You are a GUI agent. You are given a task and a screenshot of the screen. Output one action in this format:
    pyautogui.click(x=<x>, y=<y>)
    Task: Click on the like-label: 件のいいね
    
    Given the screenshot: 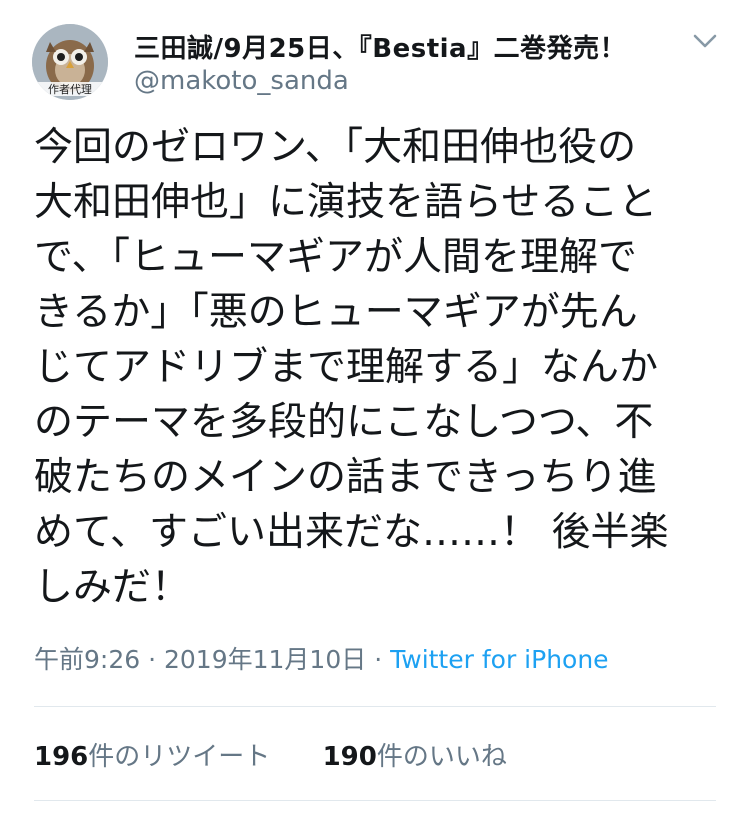 What is the action you would take?
    pyautogui.click(x=441, y=757)
    